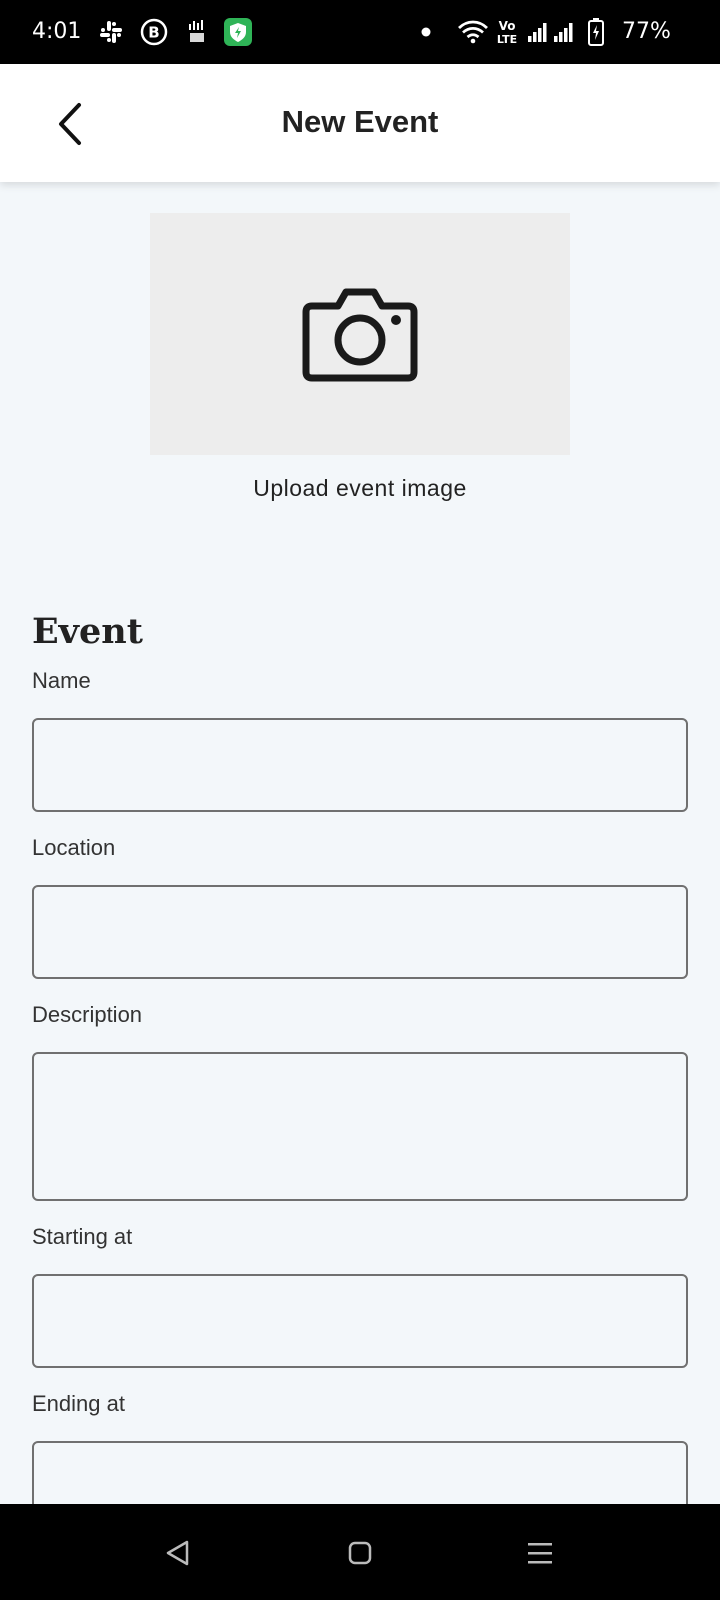 The image size is (720, 1600). I want to click on vpn-shield-icon, so click(238, 32).